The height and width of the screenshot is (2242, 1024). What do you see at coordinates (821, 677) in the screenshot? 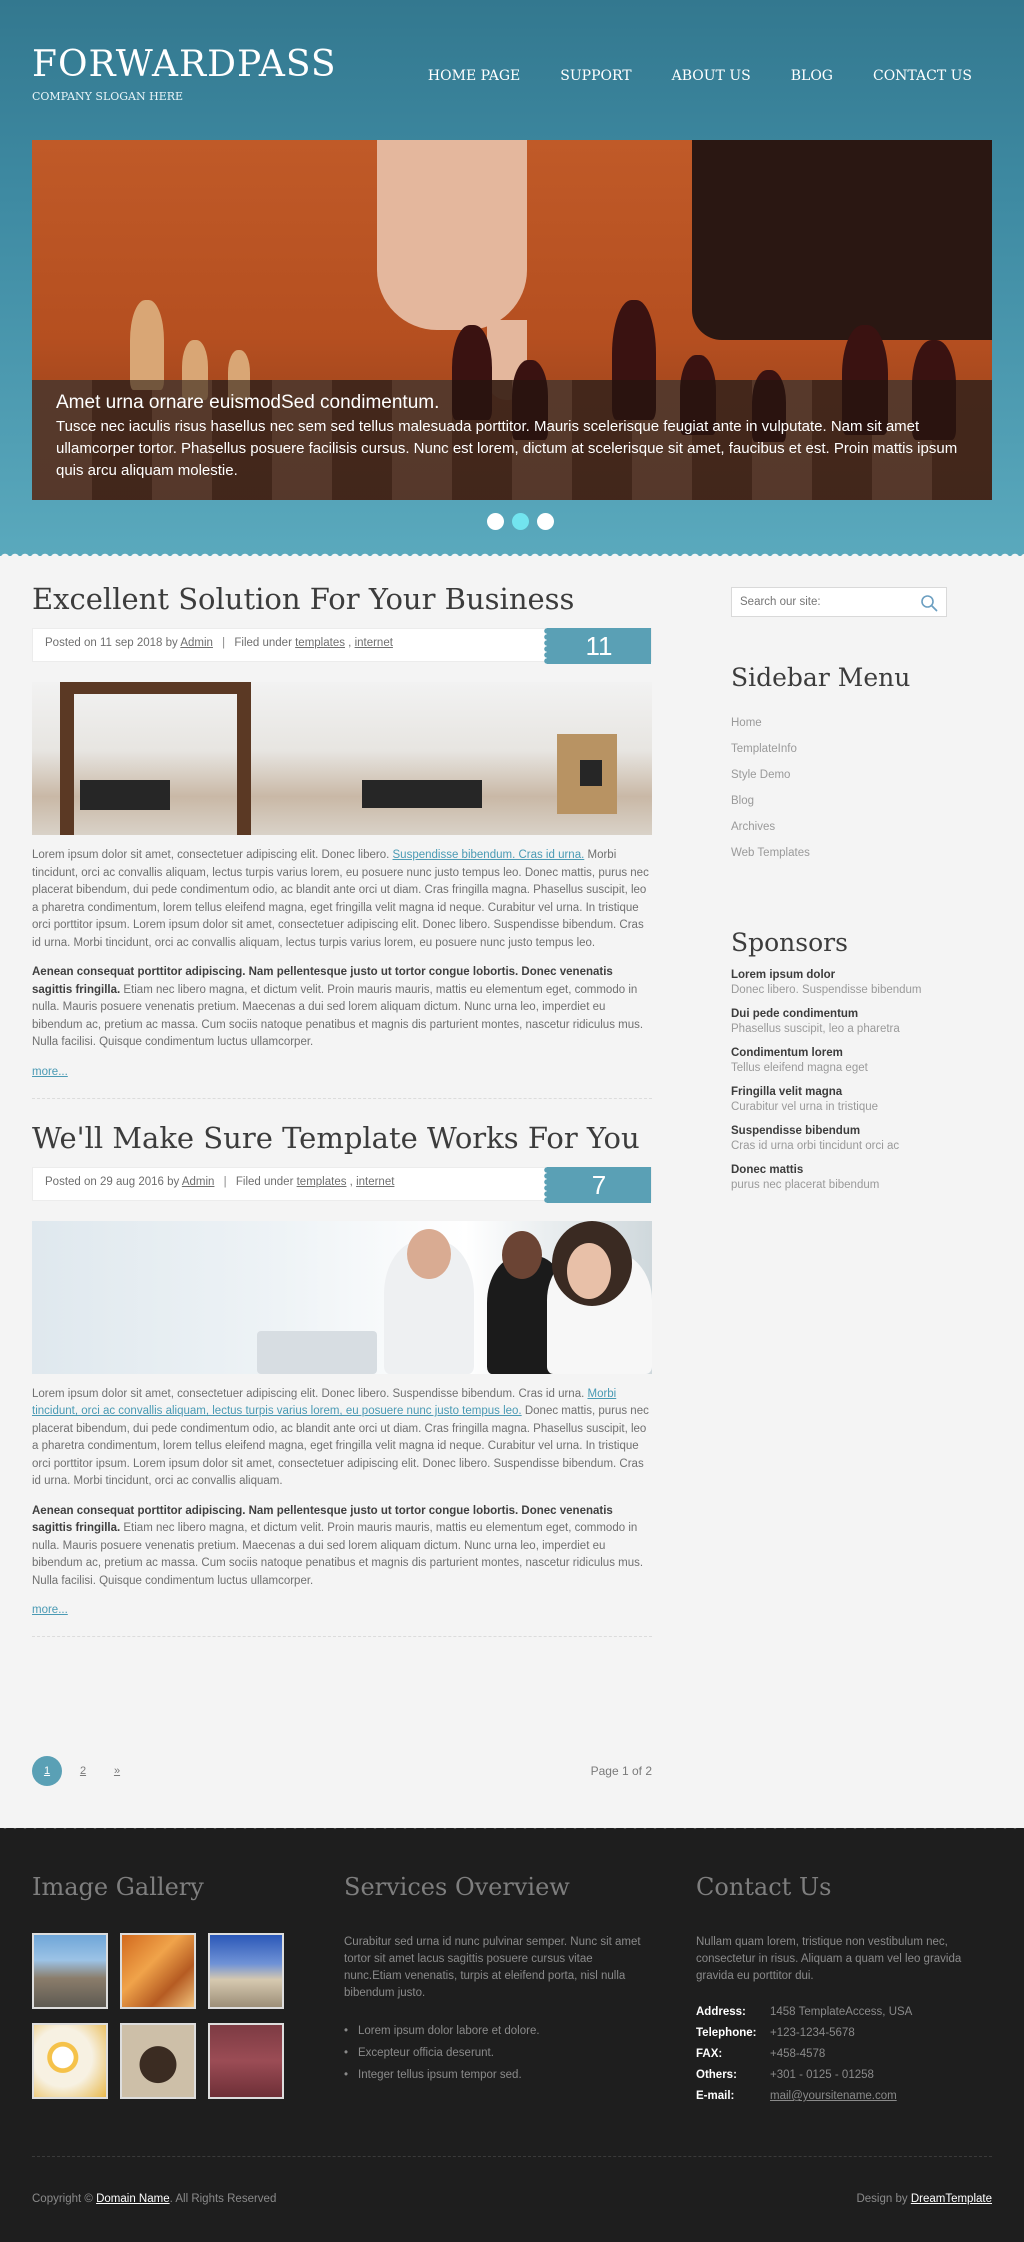
I see `sidebar-menu-title: Sidebar Menu` at bounding box center [821, 677].